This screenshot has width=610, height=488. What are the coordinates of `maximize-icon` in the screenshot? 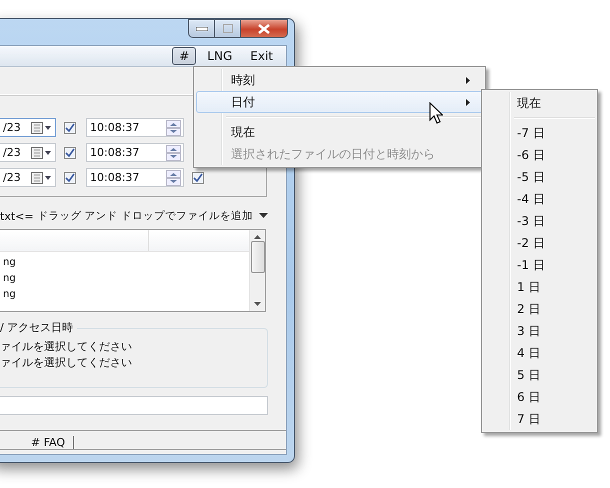 It's located at (227, 28).